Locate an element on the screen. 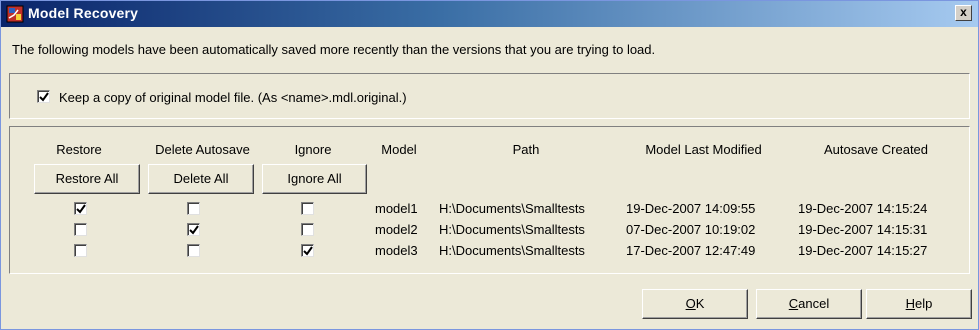  keep-copy-checkbox is located at coordinates (43, 96).